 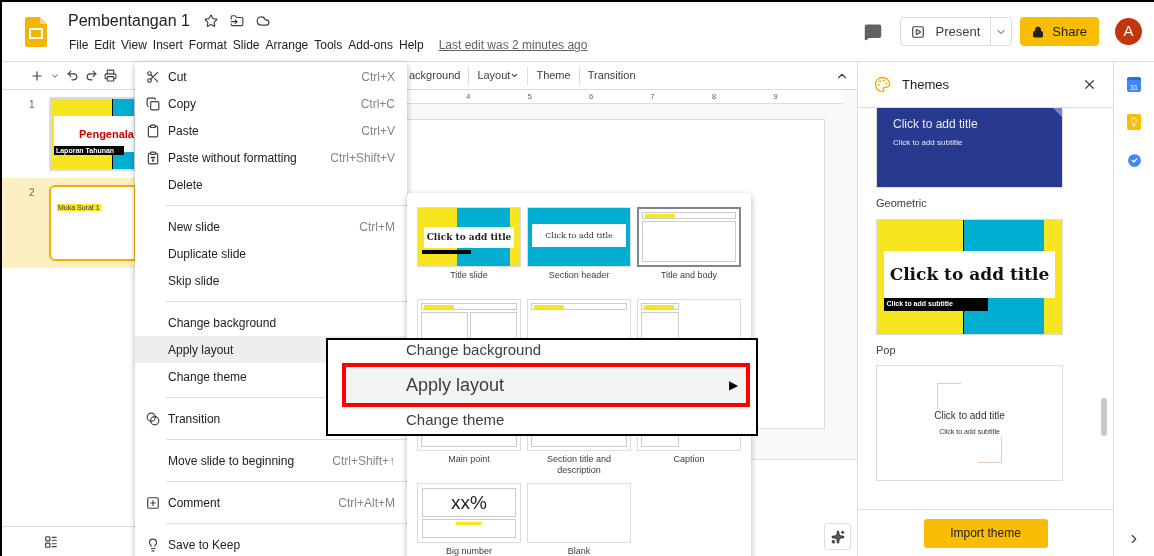 I want to click on toolbar-button: Theme, so click(x=553, y=75).